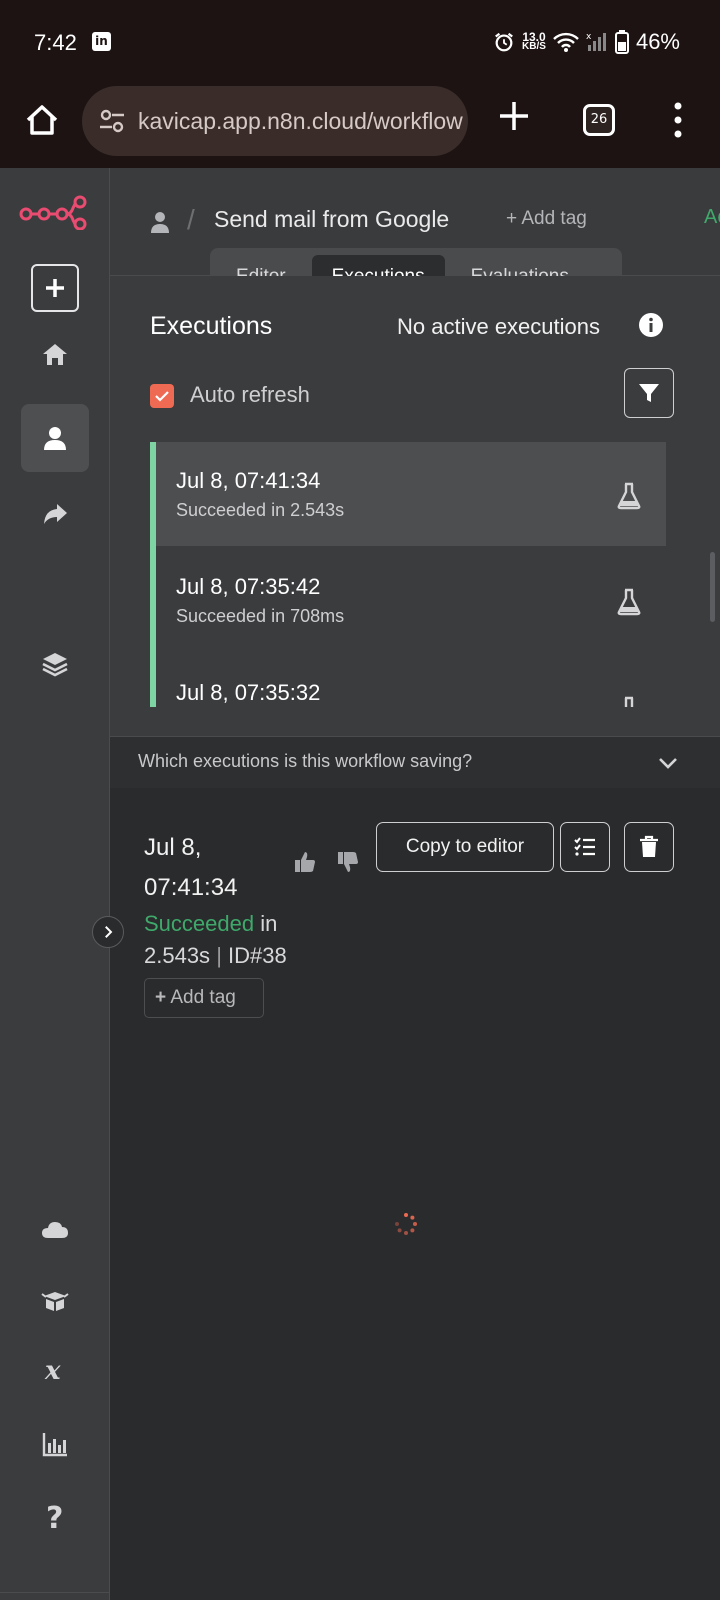 The height and width of the screenshot is (1600, 720). Describe the element at coordinates (112, 121) in the screenshot. I see `site-settings-icon` at that location.